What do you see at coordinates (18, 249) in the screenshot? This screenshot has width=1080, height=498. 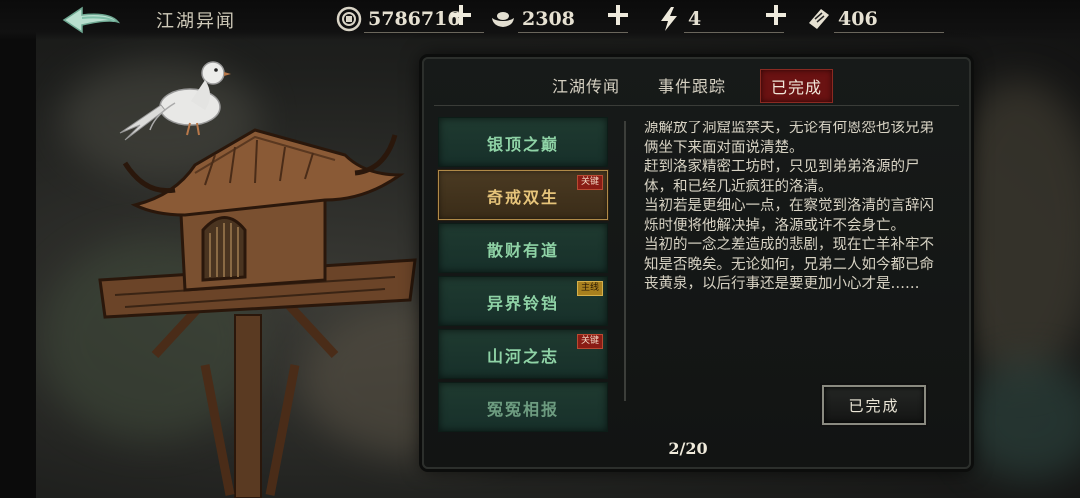 I see `screen-edge` at bounding box center [18, 249].